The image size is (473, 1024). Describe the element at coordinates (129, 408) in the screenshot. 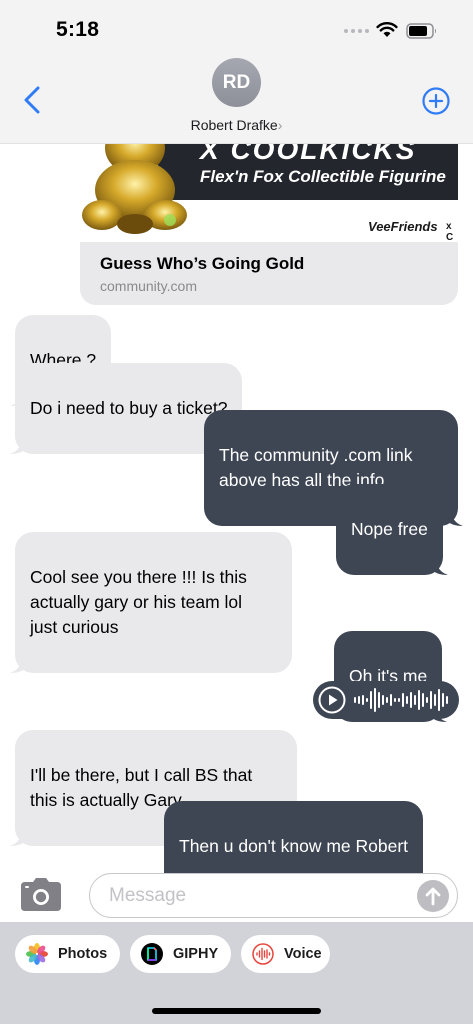

I see `message-text: Do i need to buy a ticket?` at that location.